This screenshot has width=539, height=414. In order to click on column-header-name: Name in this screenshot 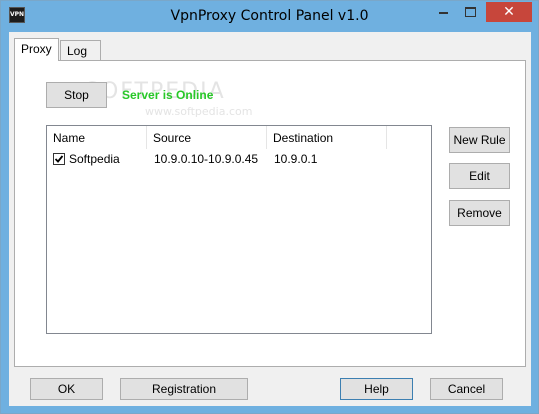, I will do `click(97, 137)`.